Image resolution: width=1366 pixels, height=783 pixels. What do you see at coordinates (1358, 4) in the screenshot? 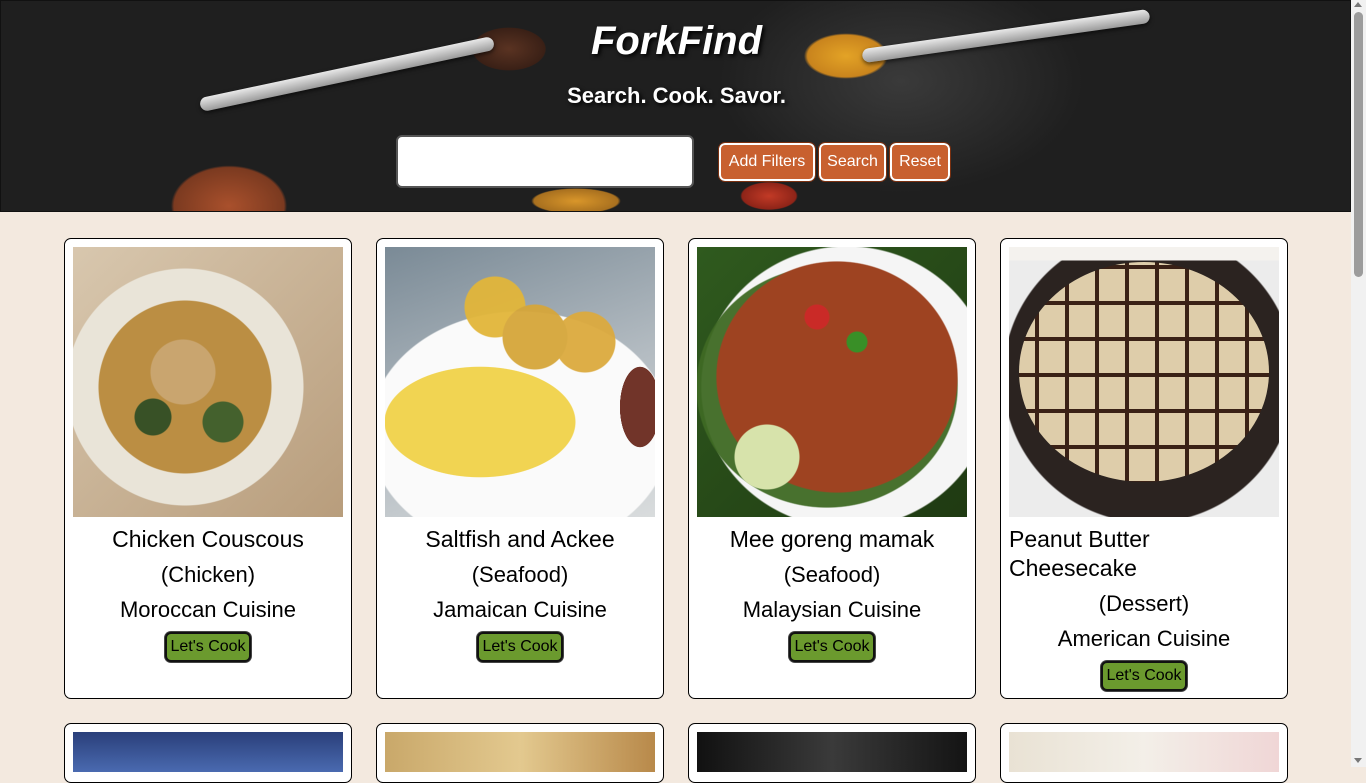
I see `scroll-up-arrow-icon` at bounding box center [1358, 4].